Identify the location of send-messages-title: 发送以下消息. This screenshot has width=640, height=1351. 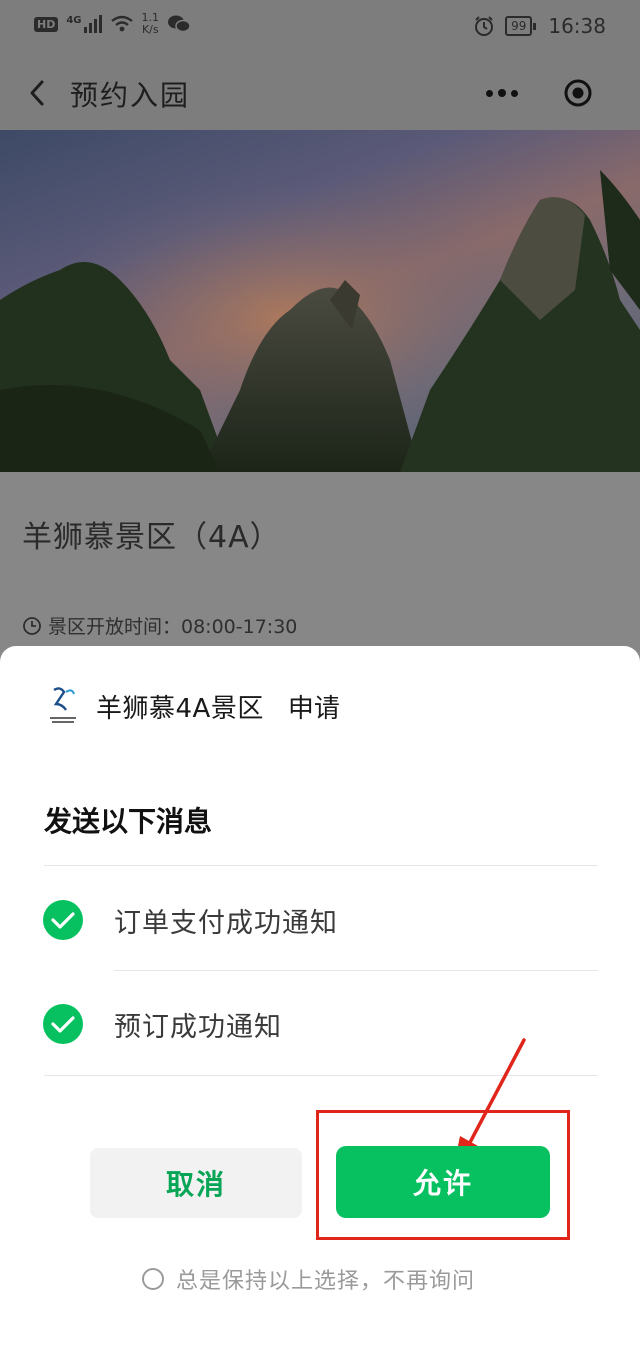
(128, 821).